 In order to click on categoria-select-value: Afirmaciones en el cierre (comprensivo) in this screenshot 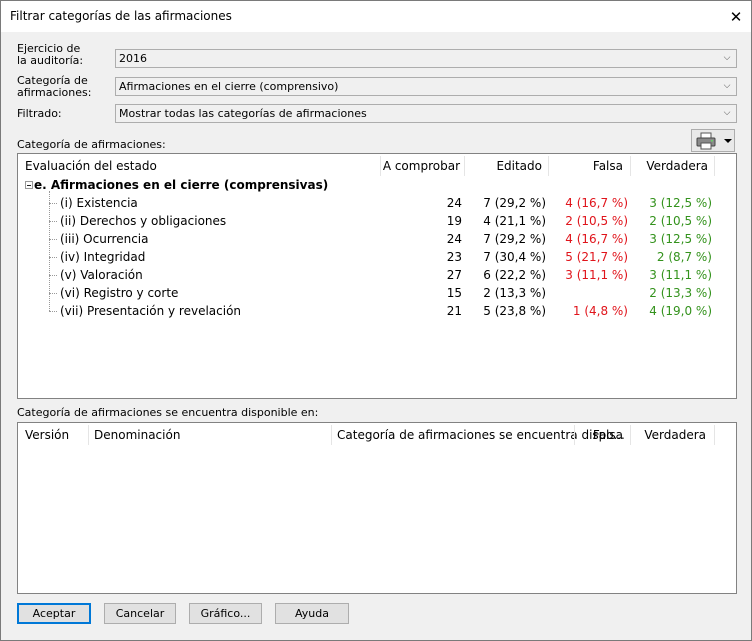, I will do `click(229, 86)`.